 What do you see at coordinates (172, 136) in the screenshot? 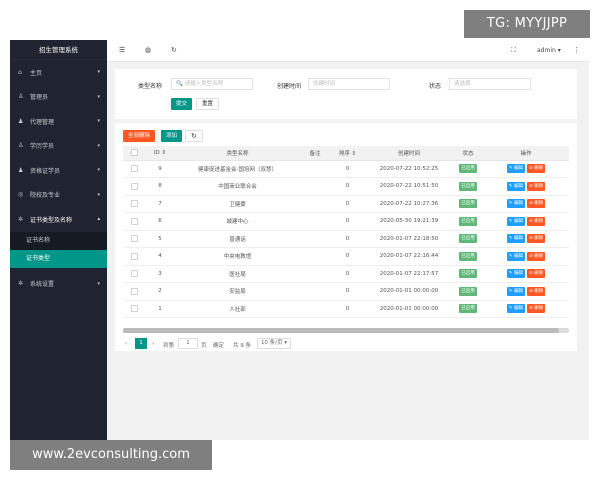
I see `add-button: 添加` at bounding box center [172, 136].